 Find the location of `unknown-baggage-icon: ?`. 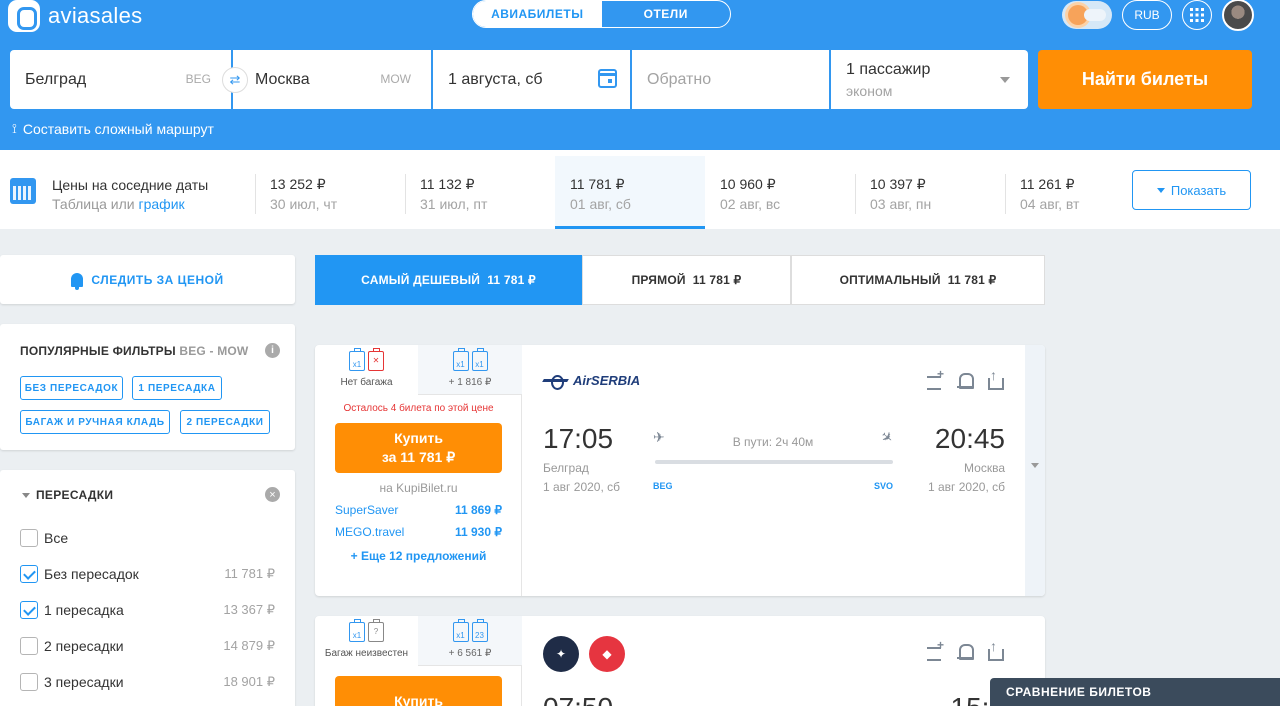

unknown-baggage-icon: ? is located at coordinates (376, 630).